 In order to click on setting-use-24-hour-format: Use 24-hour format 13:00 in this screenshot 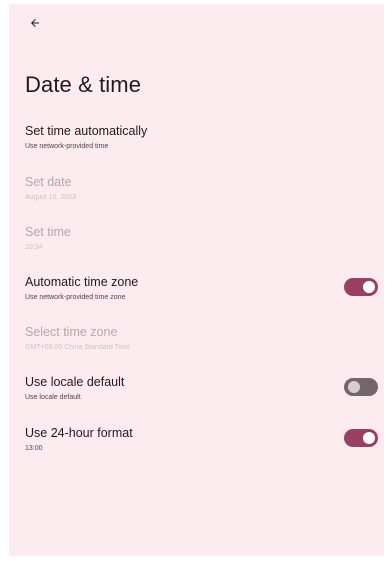, I will do `click(204, 446)`.